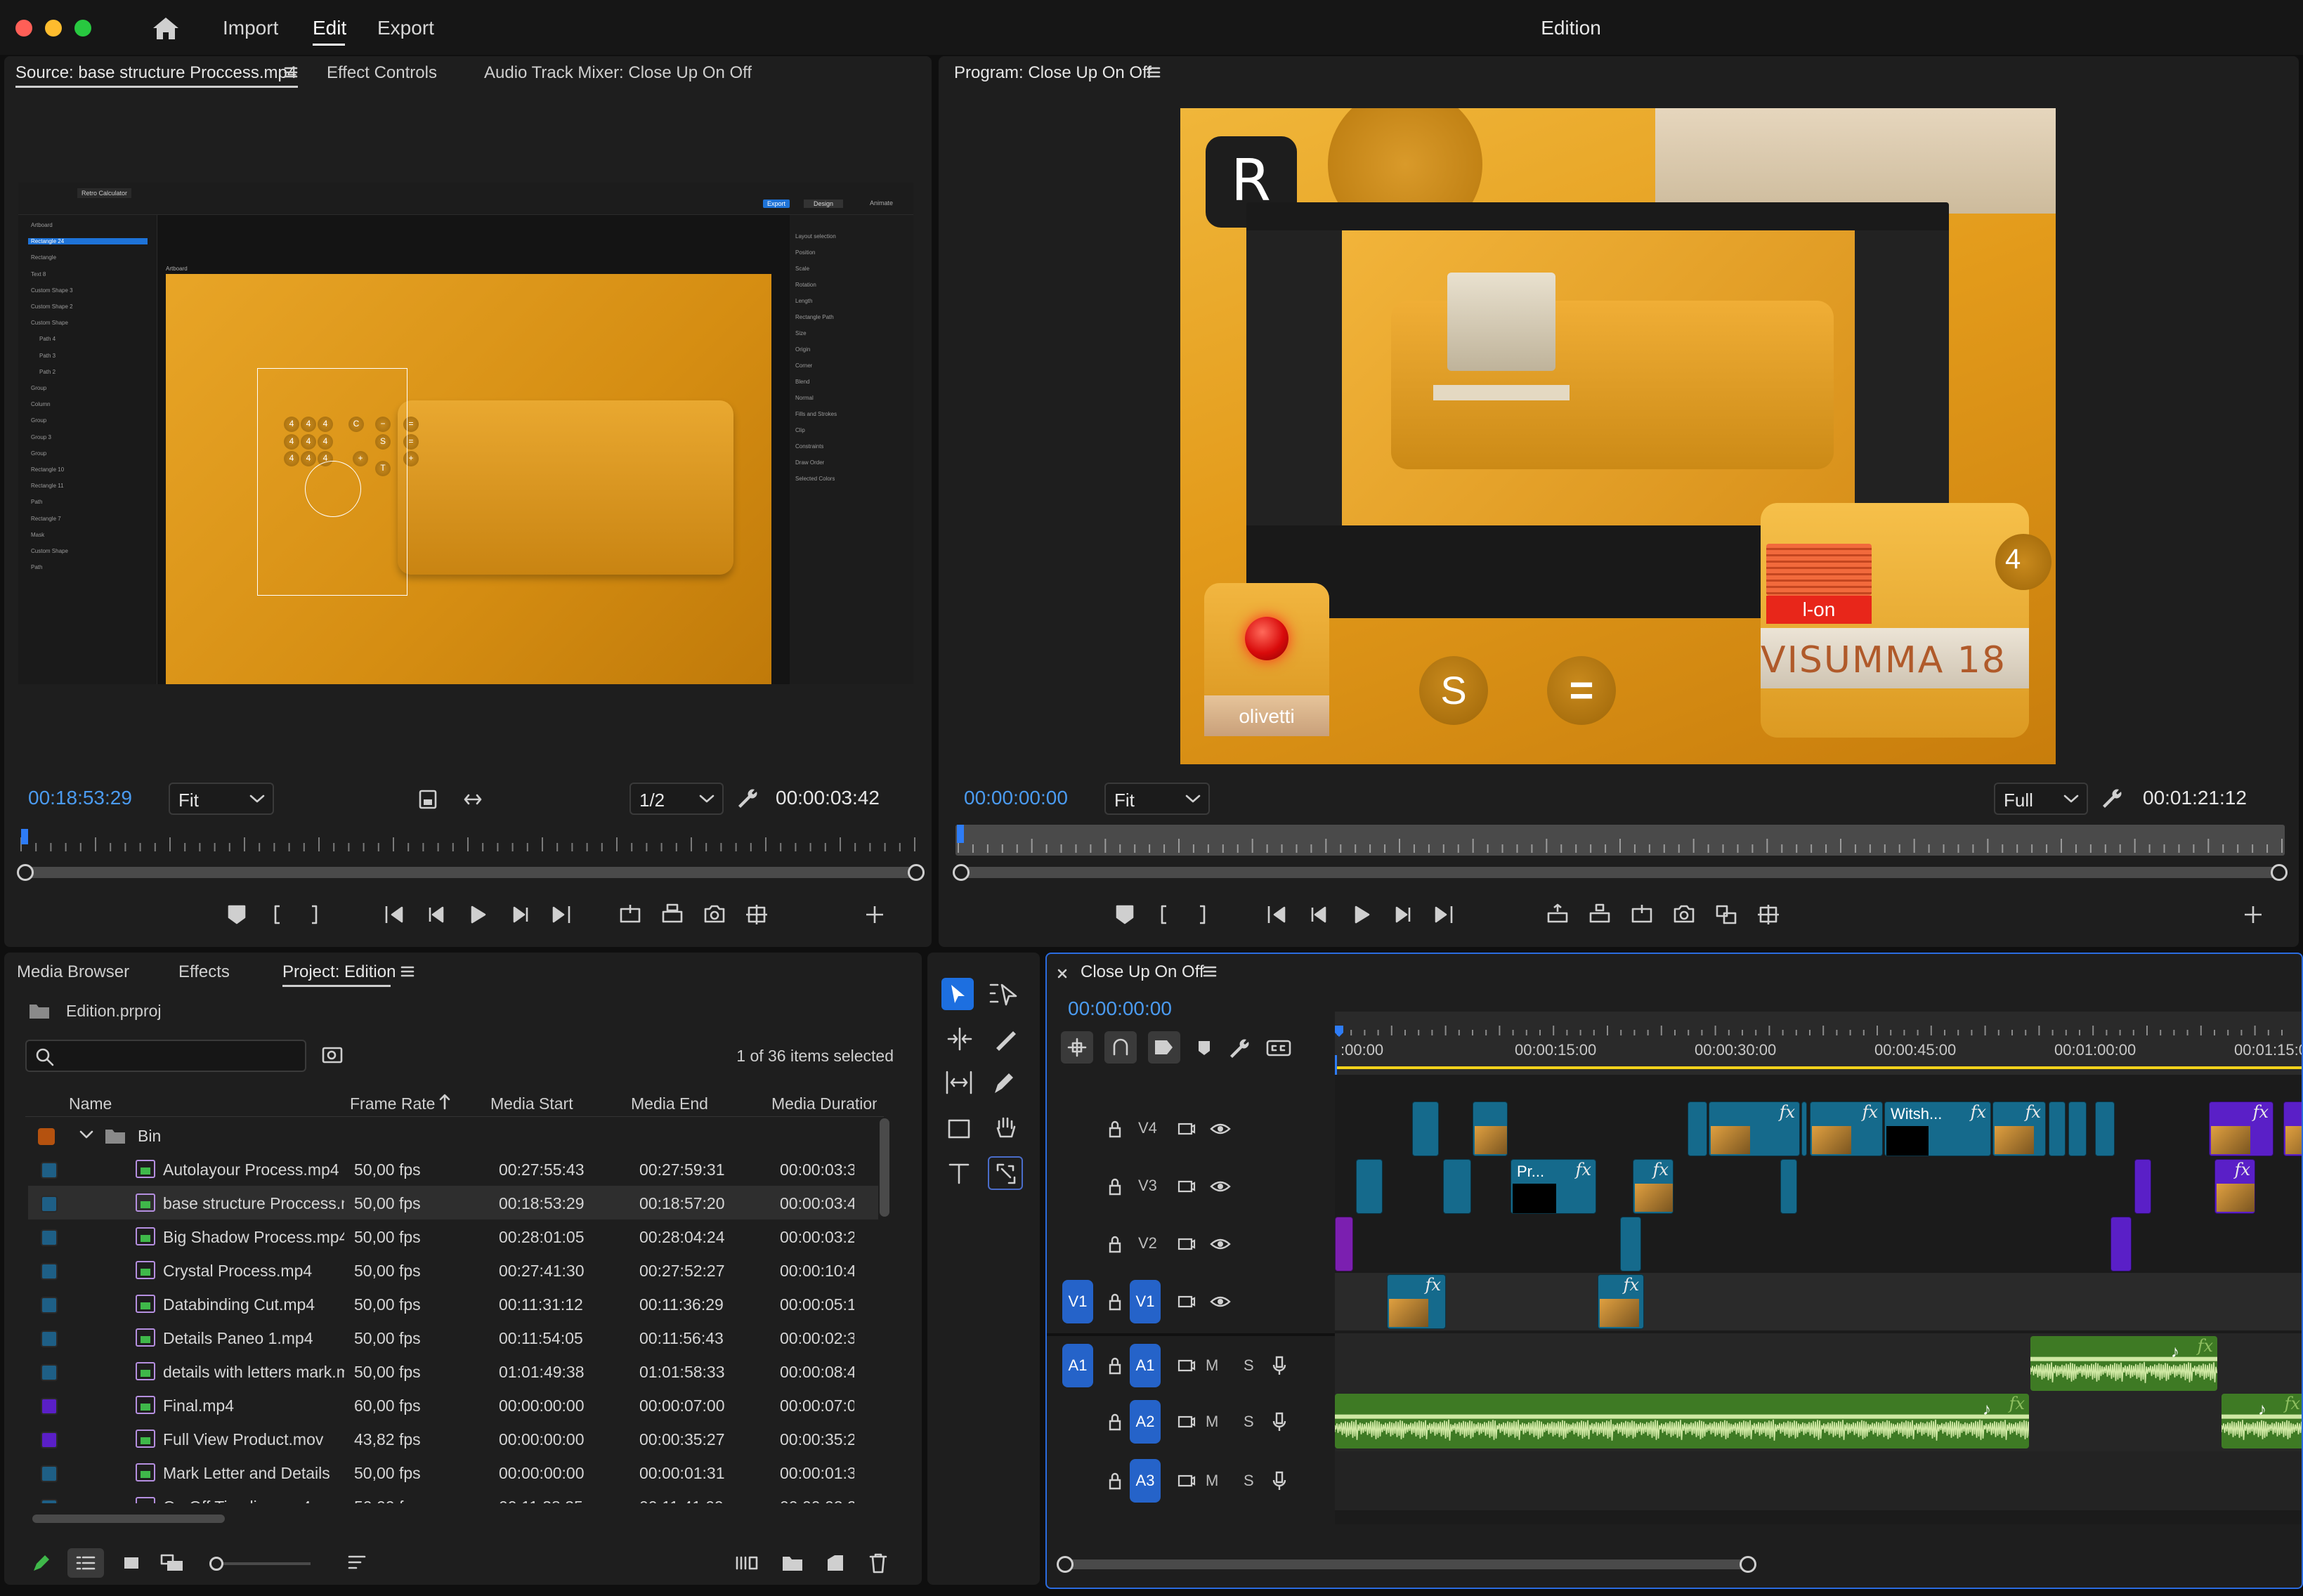 This screenshot has width=2303, height=1596. What do you see at coordinates (80, 798) in the screenshot?
I see `source-timecode: 00:18:53:29` at bounding box center [80, 798].